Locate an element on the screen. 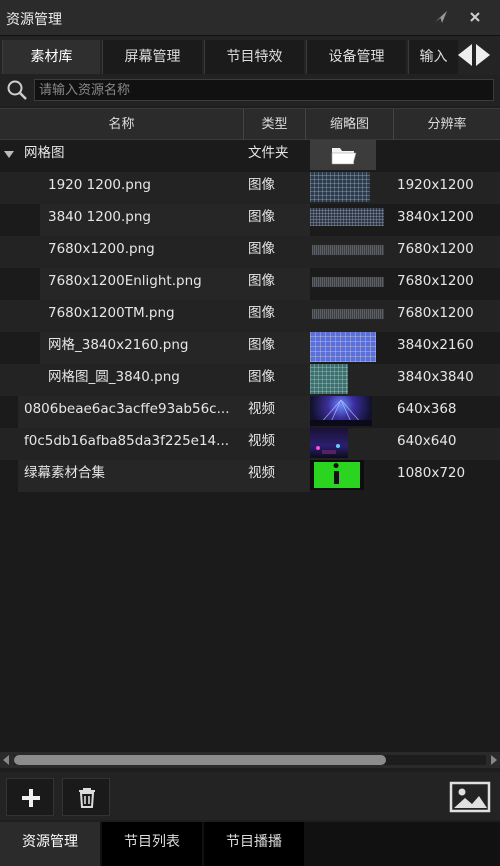 The height and width of the screenshot is (866, 500). plus-icon is located at coordinates (31, 798).